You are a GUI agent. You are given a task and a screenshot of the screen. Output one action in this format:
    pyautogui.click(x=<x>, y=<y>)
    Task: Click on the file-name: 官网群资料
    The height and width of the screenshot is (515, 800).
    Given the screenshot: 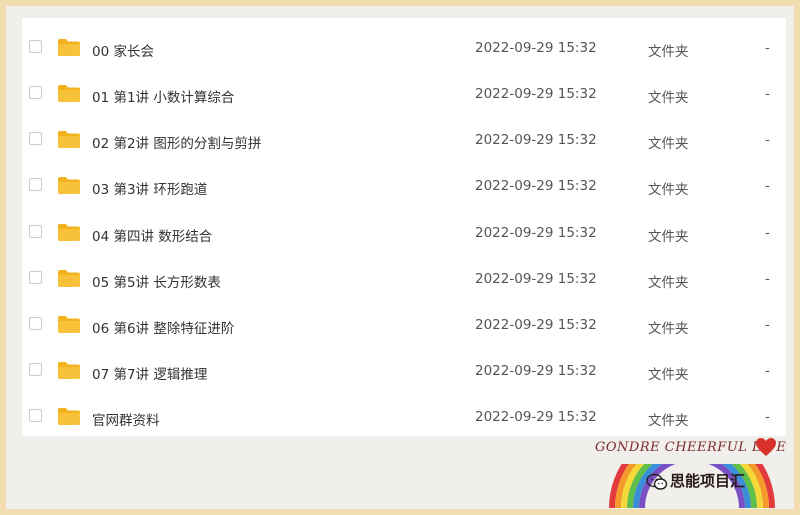 What is the action you would take?
    pyautogui.click(x=126, y=419)
    